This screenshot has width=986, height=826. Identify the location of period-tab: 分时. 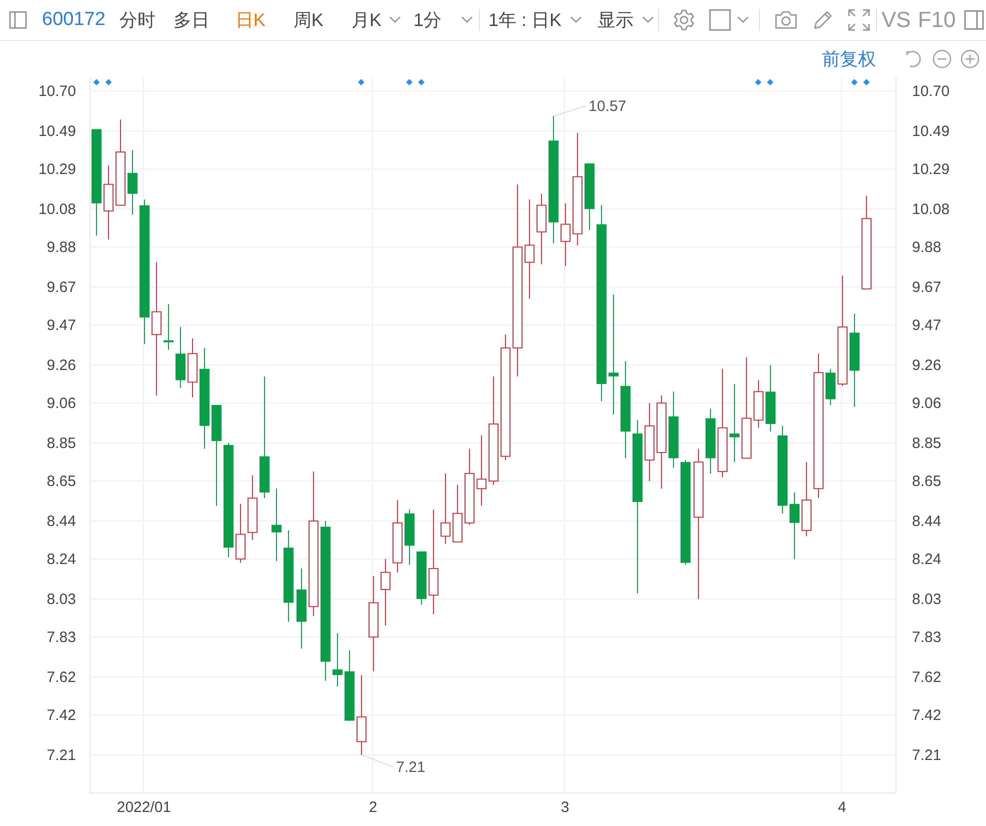
(137, 20).